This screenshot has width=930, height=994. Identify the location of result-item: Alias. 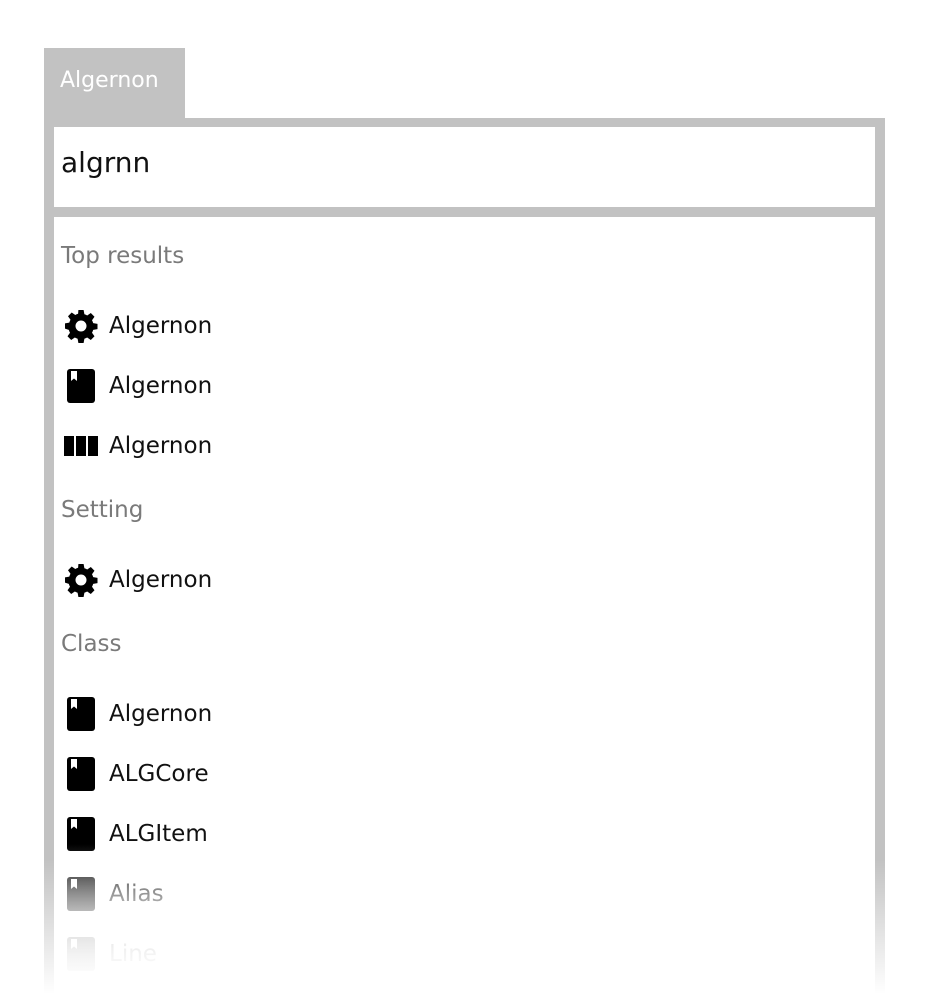
(113, 894).